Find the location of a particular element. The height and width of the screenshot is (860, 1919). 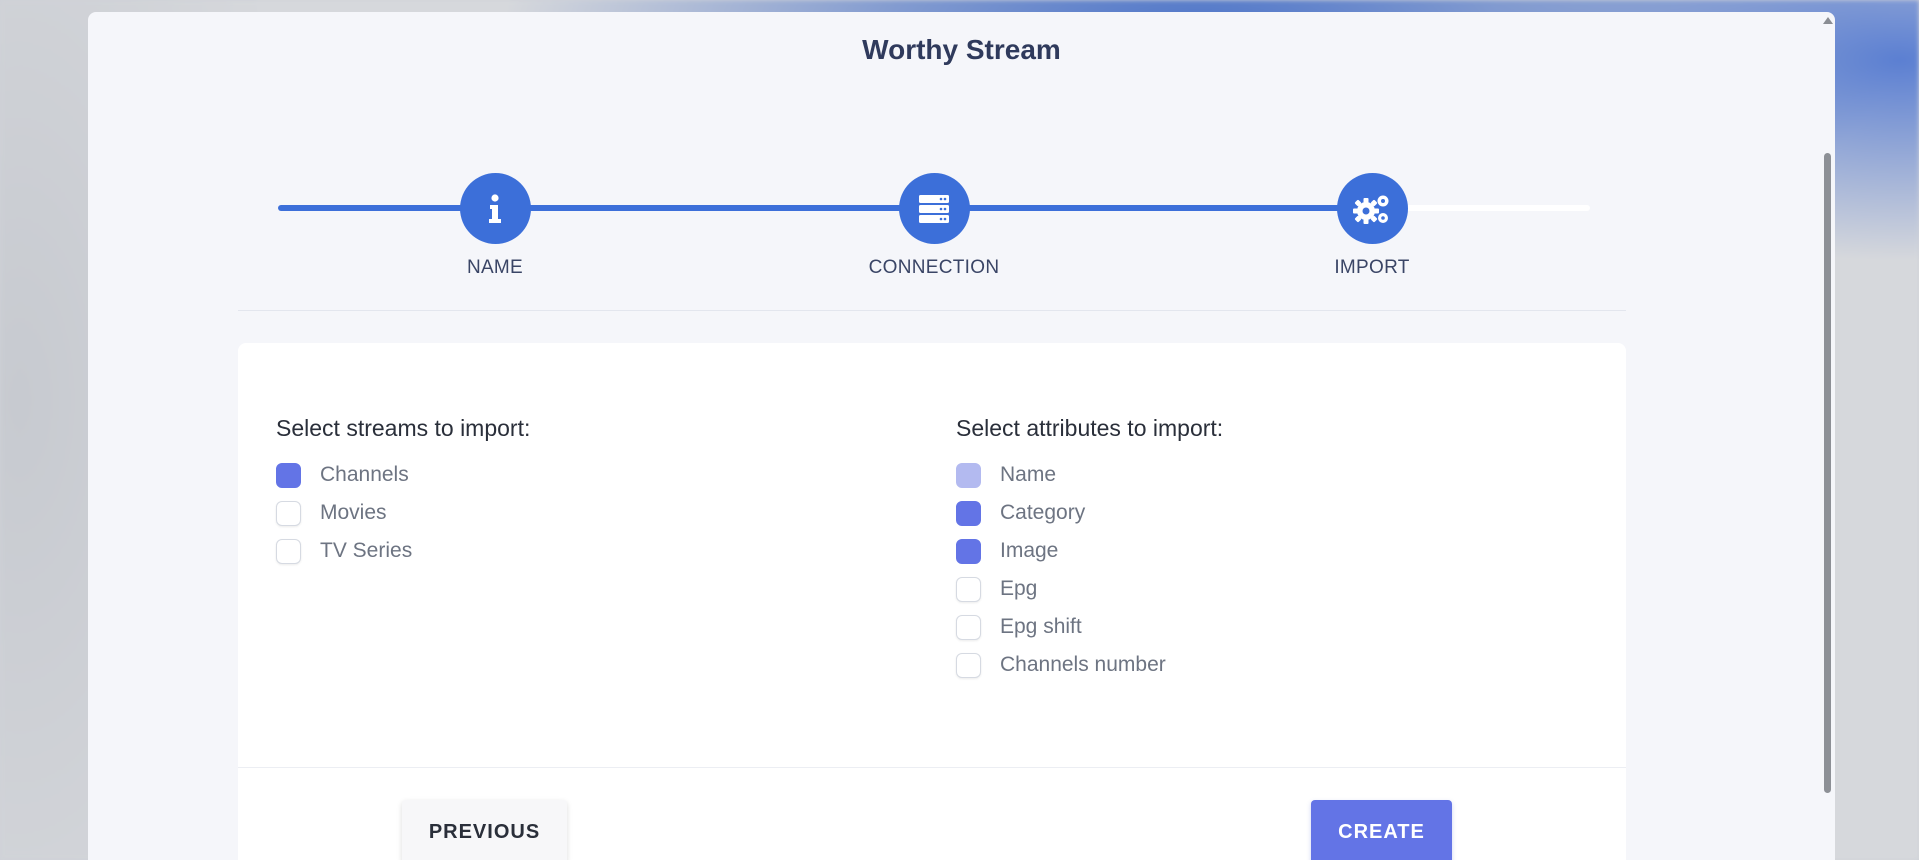

step-name: NAME is located at coordinates (495, 226).